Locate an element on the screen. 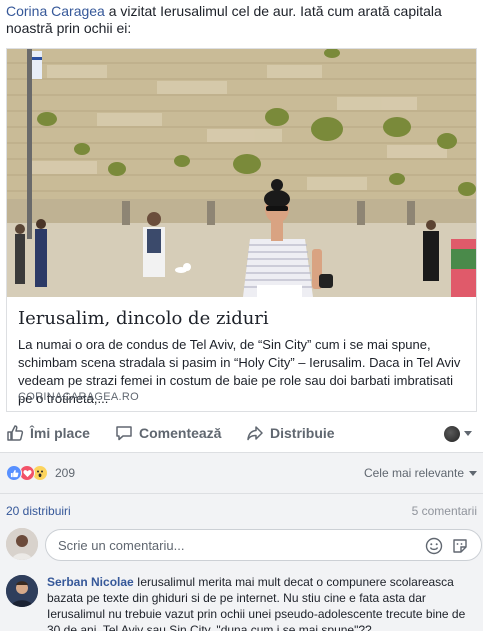 The height and width of the screenshot is (631, 483). comments-count-link: 5 comentarii is located at coordinates (444, 511).